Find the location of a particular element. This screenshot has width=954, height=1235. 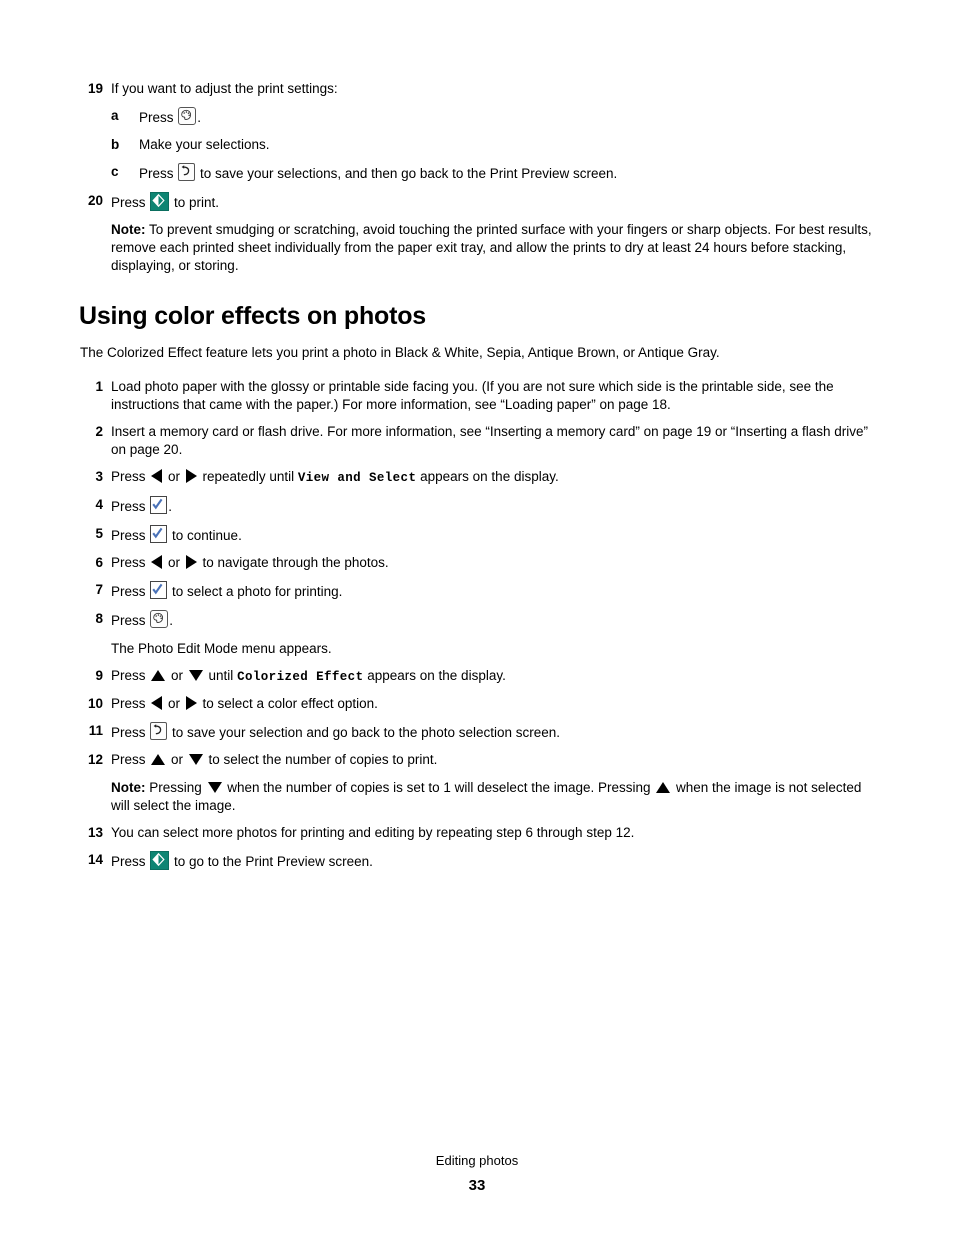

step-5: 5 Press to continue. is located at coordinates (479, 535).